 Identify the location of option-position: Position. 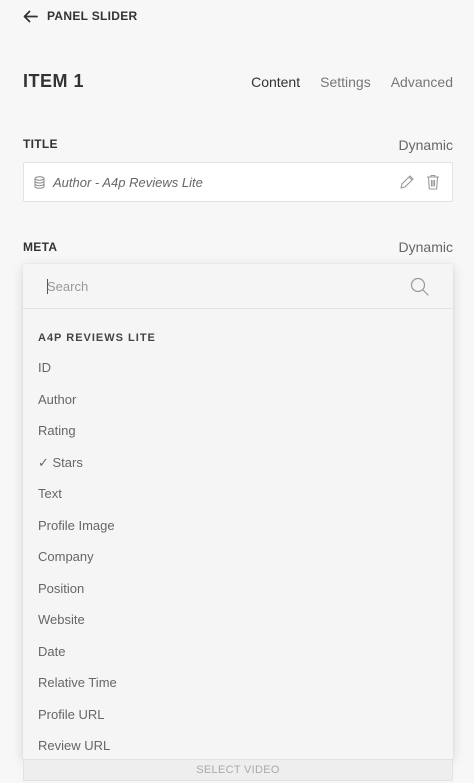
(238, 589).